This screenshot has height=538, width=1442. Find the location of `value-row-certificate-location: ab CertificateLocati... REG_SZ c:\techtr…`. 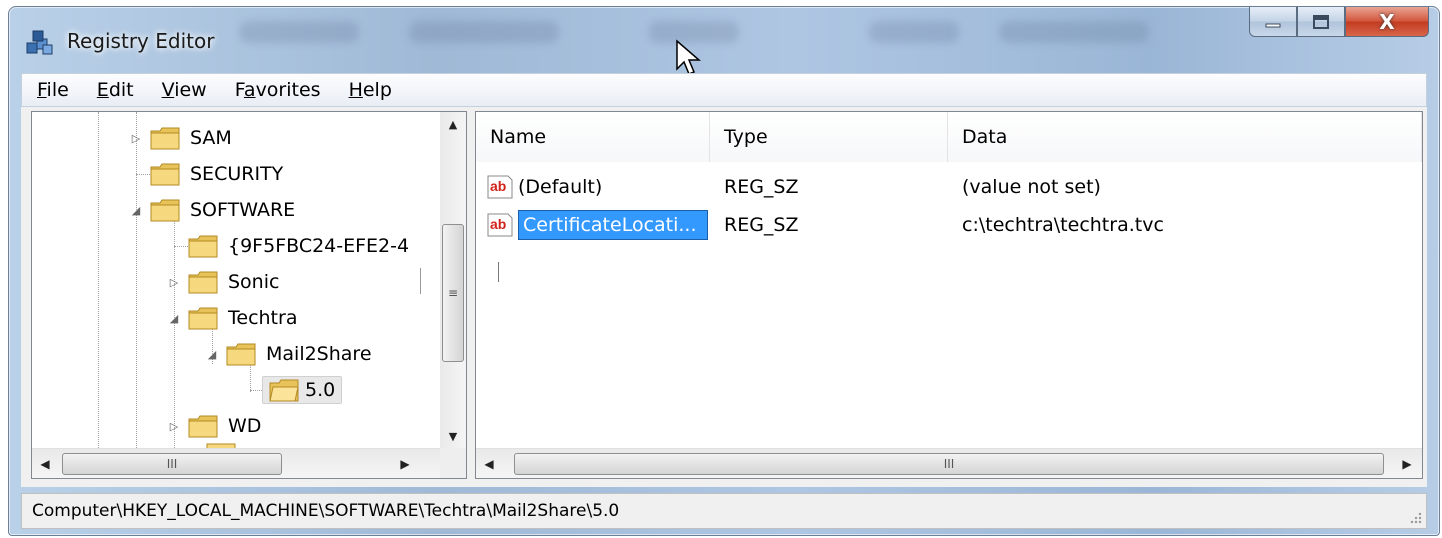

value-row-certificate-location: ab CertificateLocati... REG_SZ c:\techtr… is located at coordinates (949, 225).